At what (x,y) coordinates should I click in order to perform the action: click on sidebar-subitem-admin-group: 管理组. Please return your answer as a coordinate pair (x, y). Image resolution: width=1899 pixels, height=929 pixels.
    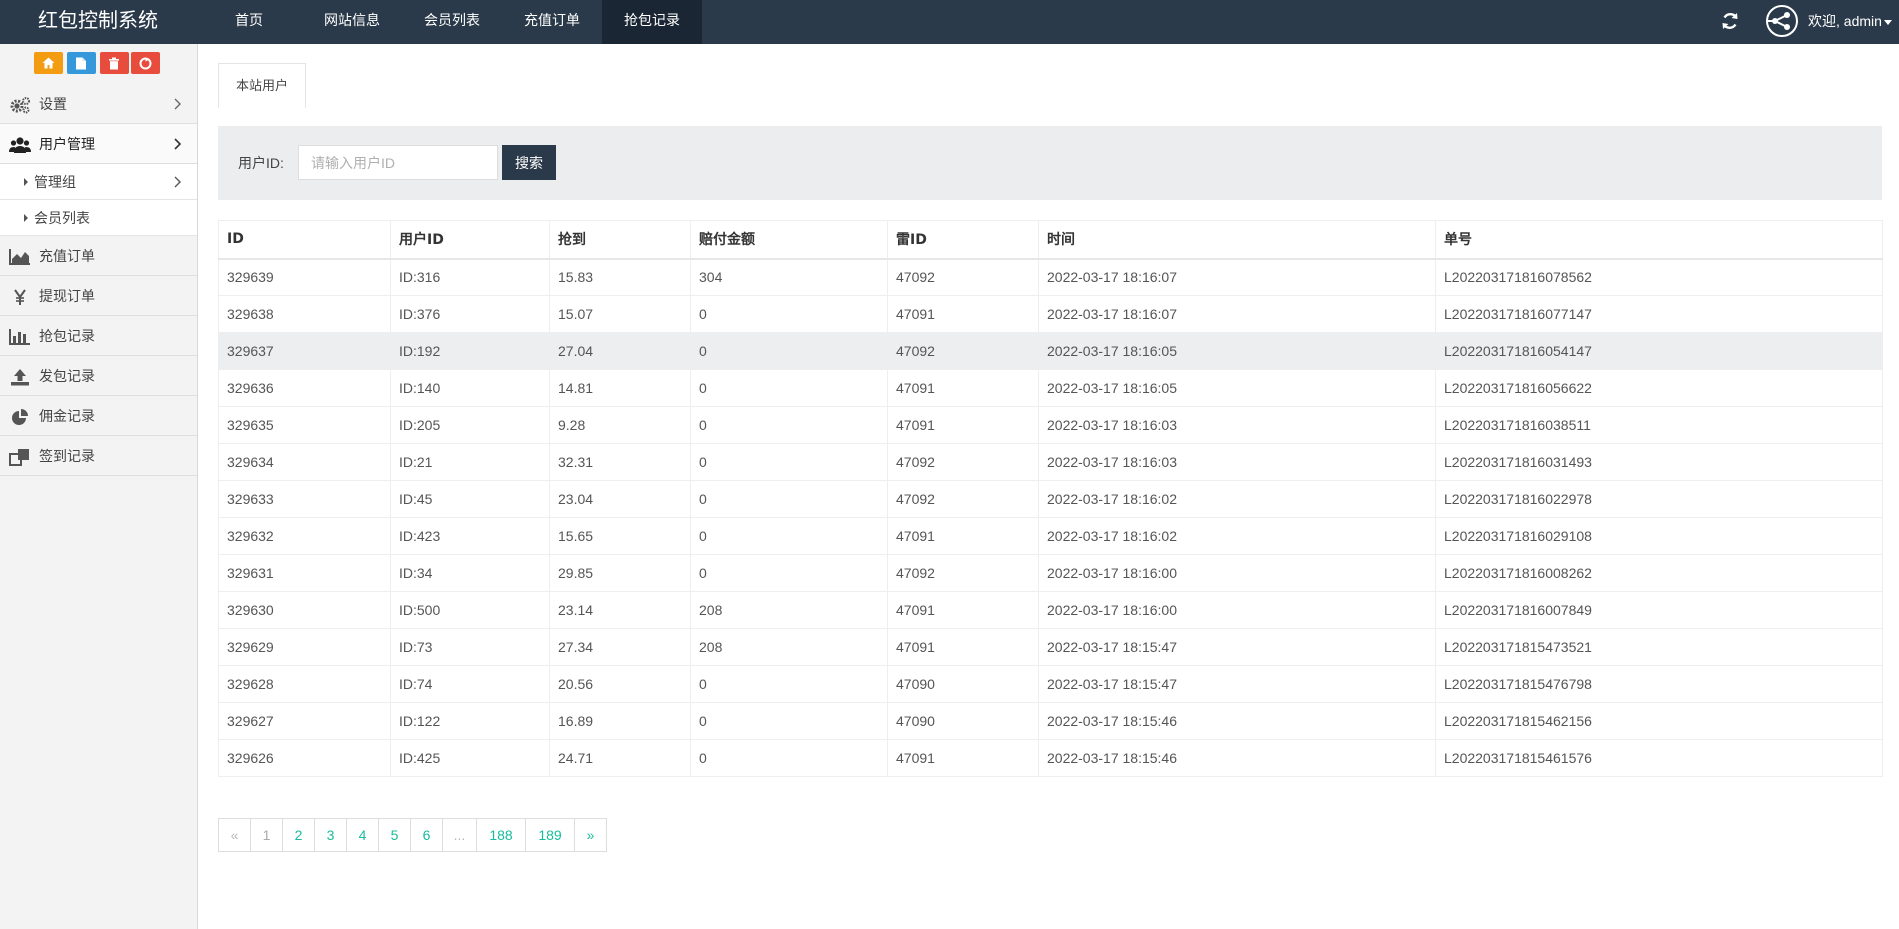
    Looking at the image, I should click on (98, 182).